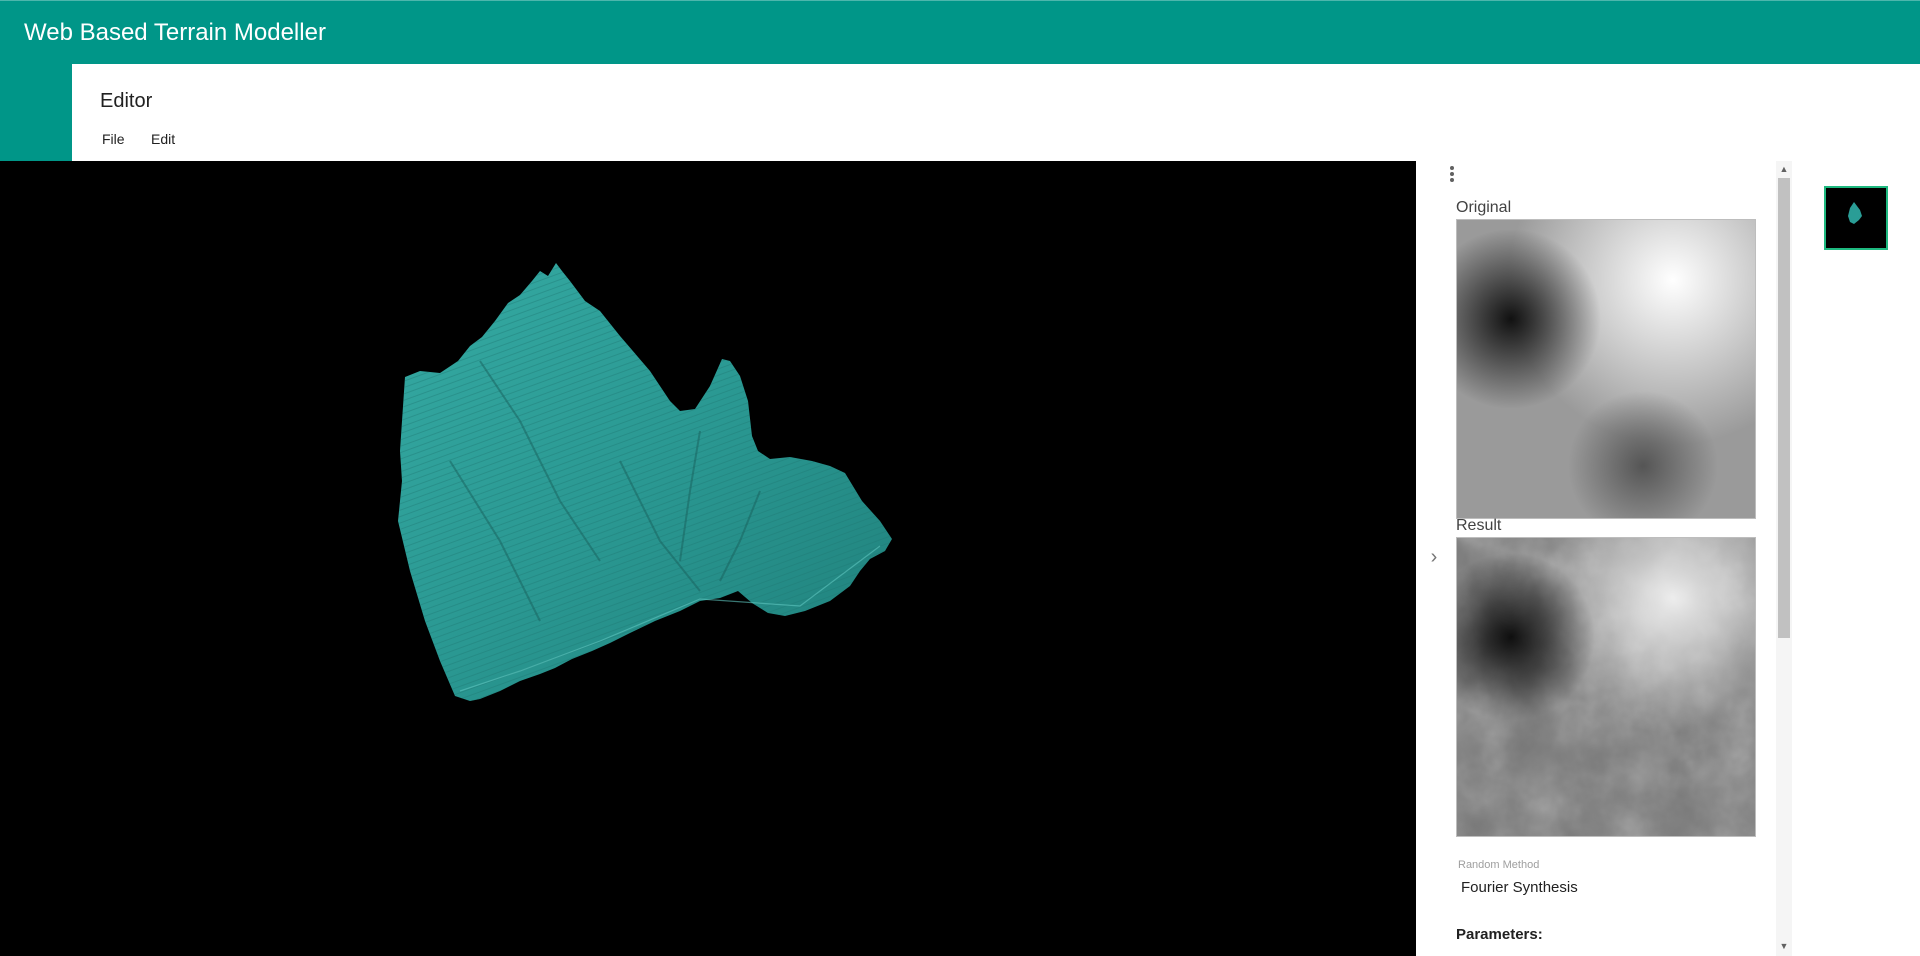 The width and height of the screenshot is (1920, 956). Describe the element at coordinates (1484, 207) in the screenshot. I see `original-label: Original` at that location.